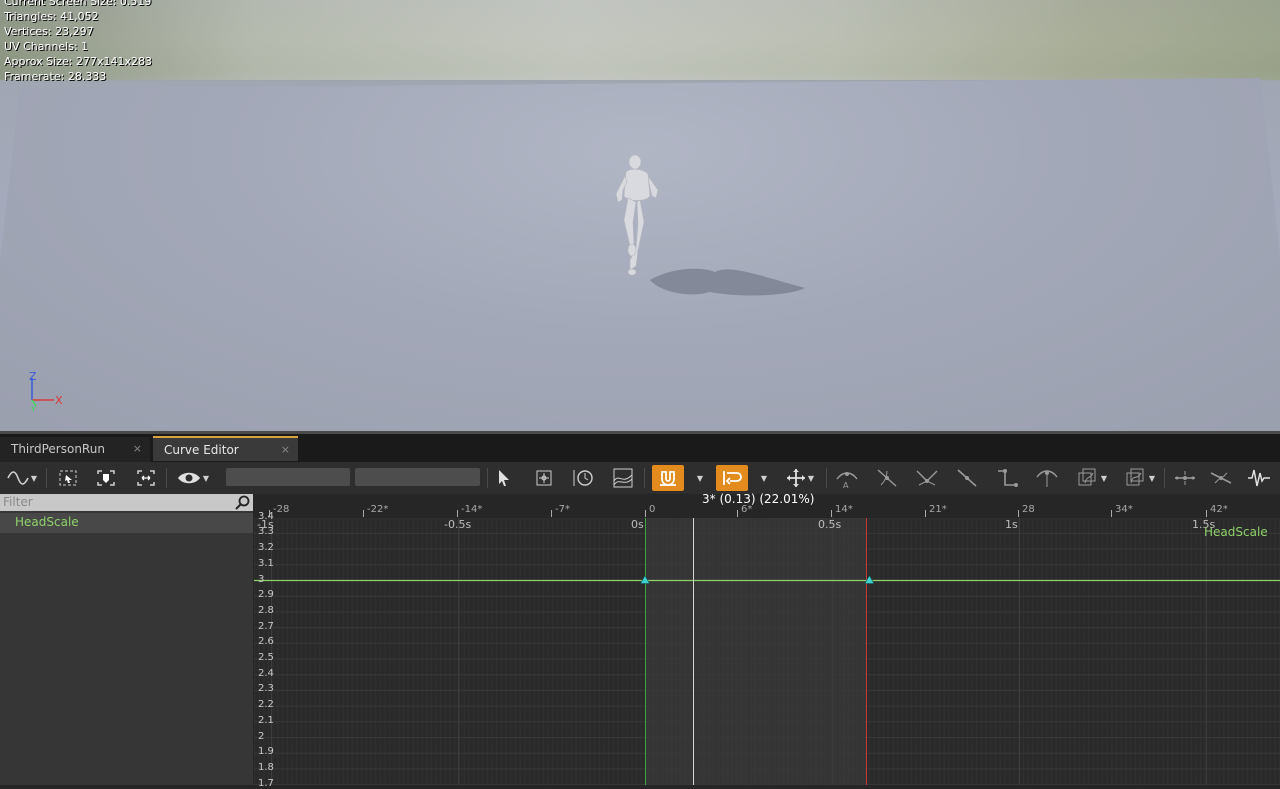  Describe the element at coordinates (126, 502) in the screenshot. I see `filter-input: Filter` at that location.